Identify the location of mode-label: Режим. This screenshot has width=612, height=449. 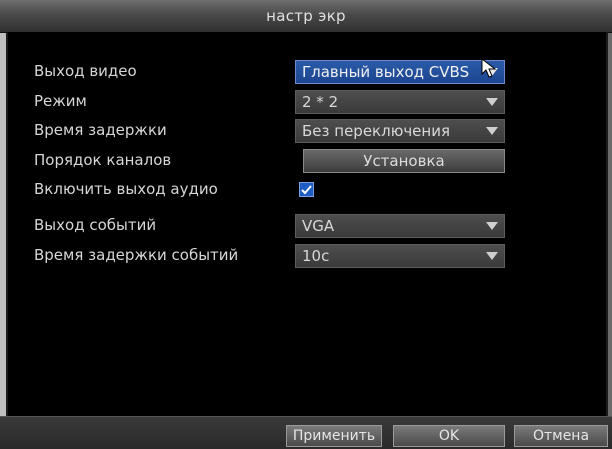
(60, 101).